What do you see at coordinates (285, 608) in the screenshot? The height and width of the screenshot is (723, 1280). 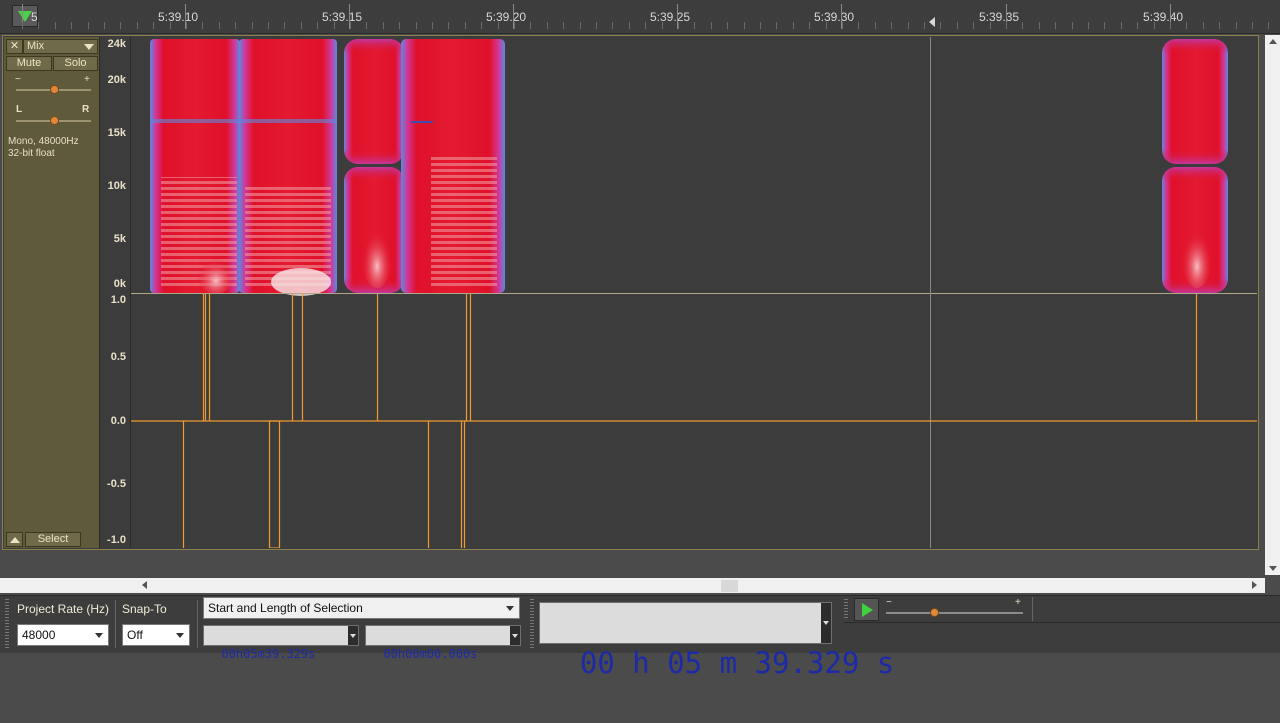 I see `selection-mode-value: Start and Length of Selection` at bounding box center [285, 608].